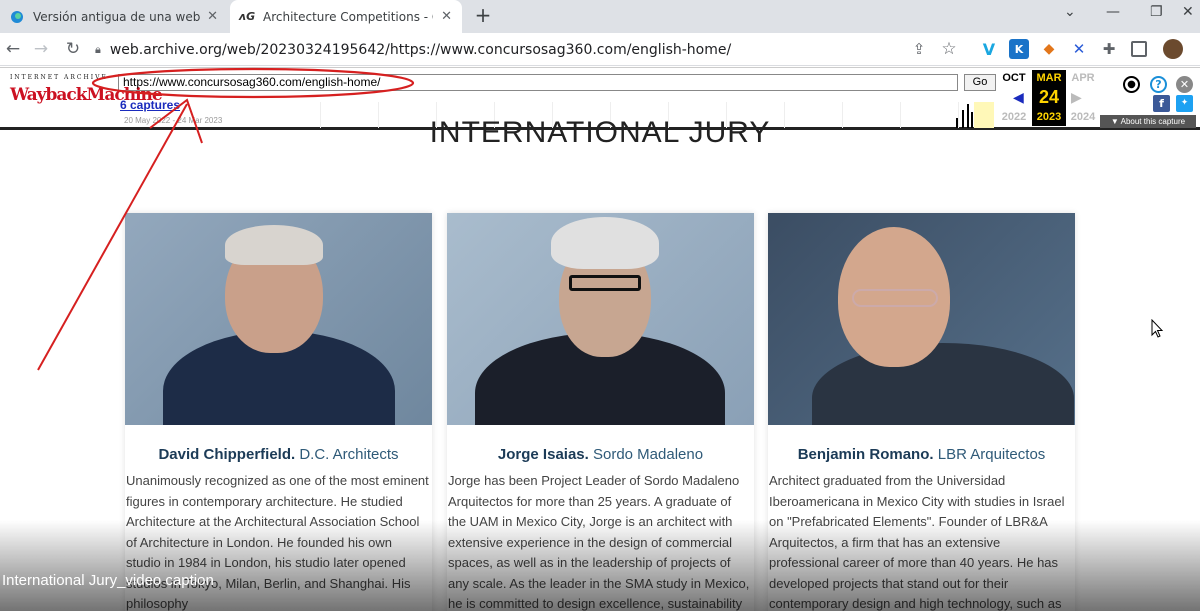 The image size is (1200, 611). I want to click on metamask-extension-icon: ◆, so click(1049, 49).